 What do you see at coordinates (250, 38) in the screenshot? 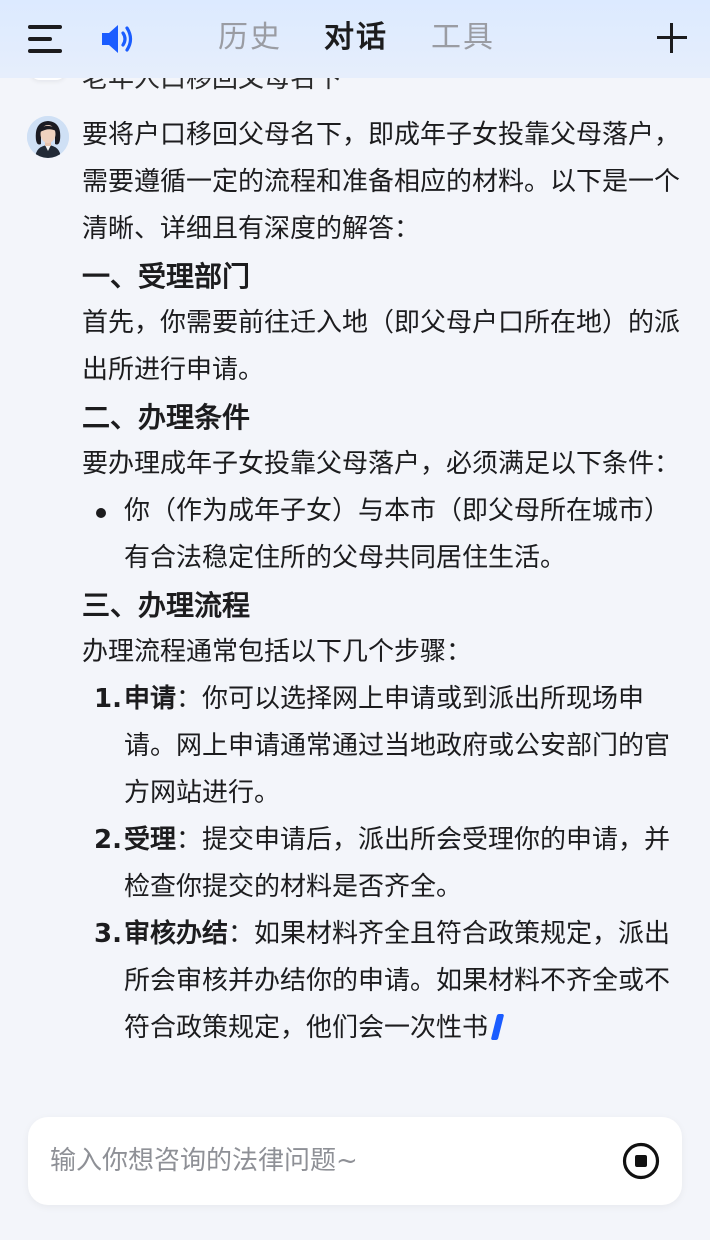
I see `tab-history: 历史` at bounding box center [250, 38].